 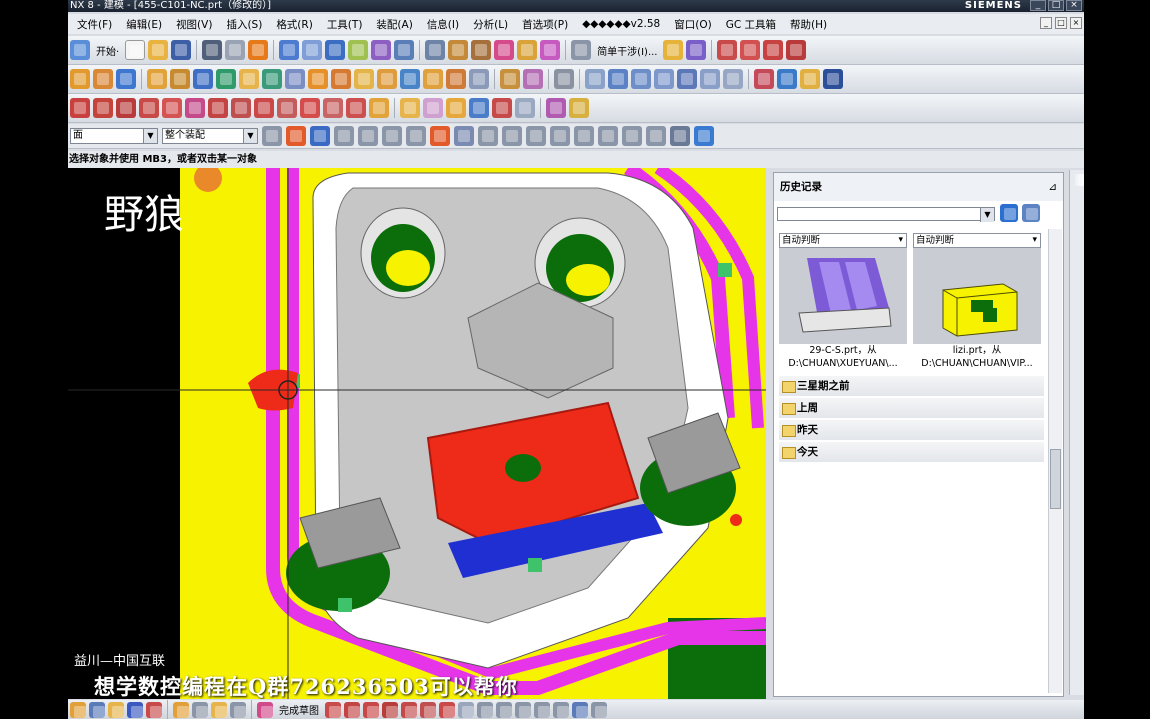 What do you see at coordinates (621, 24) in the screenshot?
I see `menu-plugin: ◆◆◆◆◆◆v2.58` at bounding box center [621, 24].